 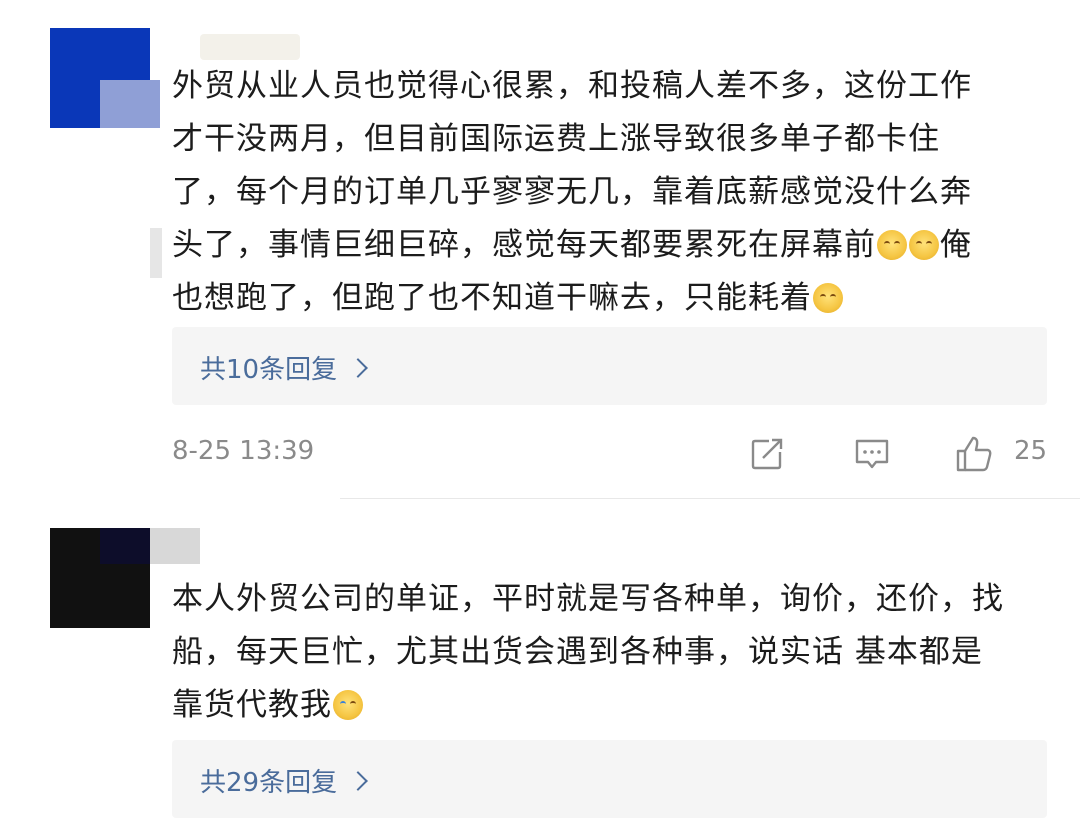 I want to click on comment-icon, so click(x=872, y=454).